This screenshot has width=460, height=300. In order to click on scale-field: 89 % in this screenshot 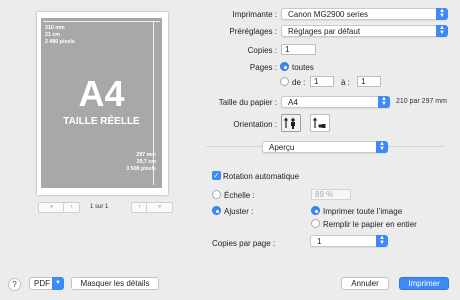, I will do `click(331, 194)`.